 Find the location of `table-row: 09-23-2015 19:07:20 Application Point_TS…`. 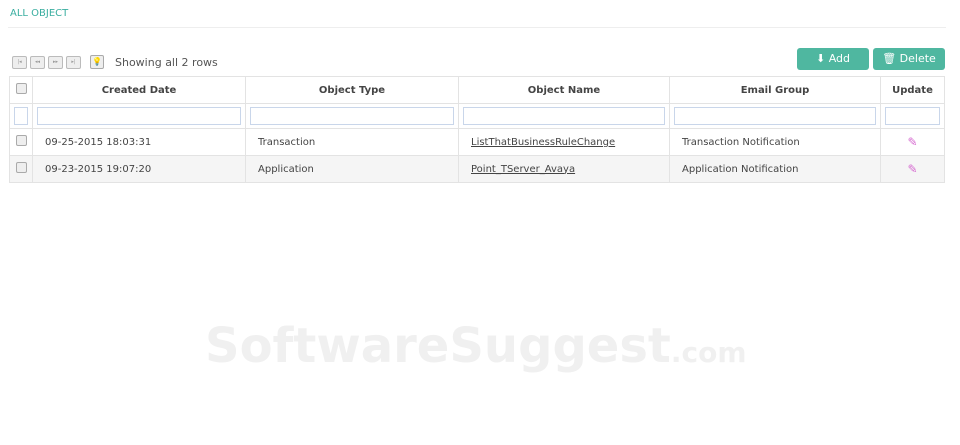

table-row: 09-23-2015 19:07:20 Application Point_TS… is located at coordinates (477, 169).